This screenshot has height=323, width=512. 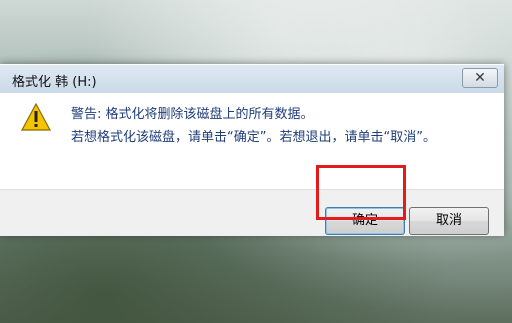 I want to click on dialog-footer: 确定 取消, so click(x=252, y=212).